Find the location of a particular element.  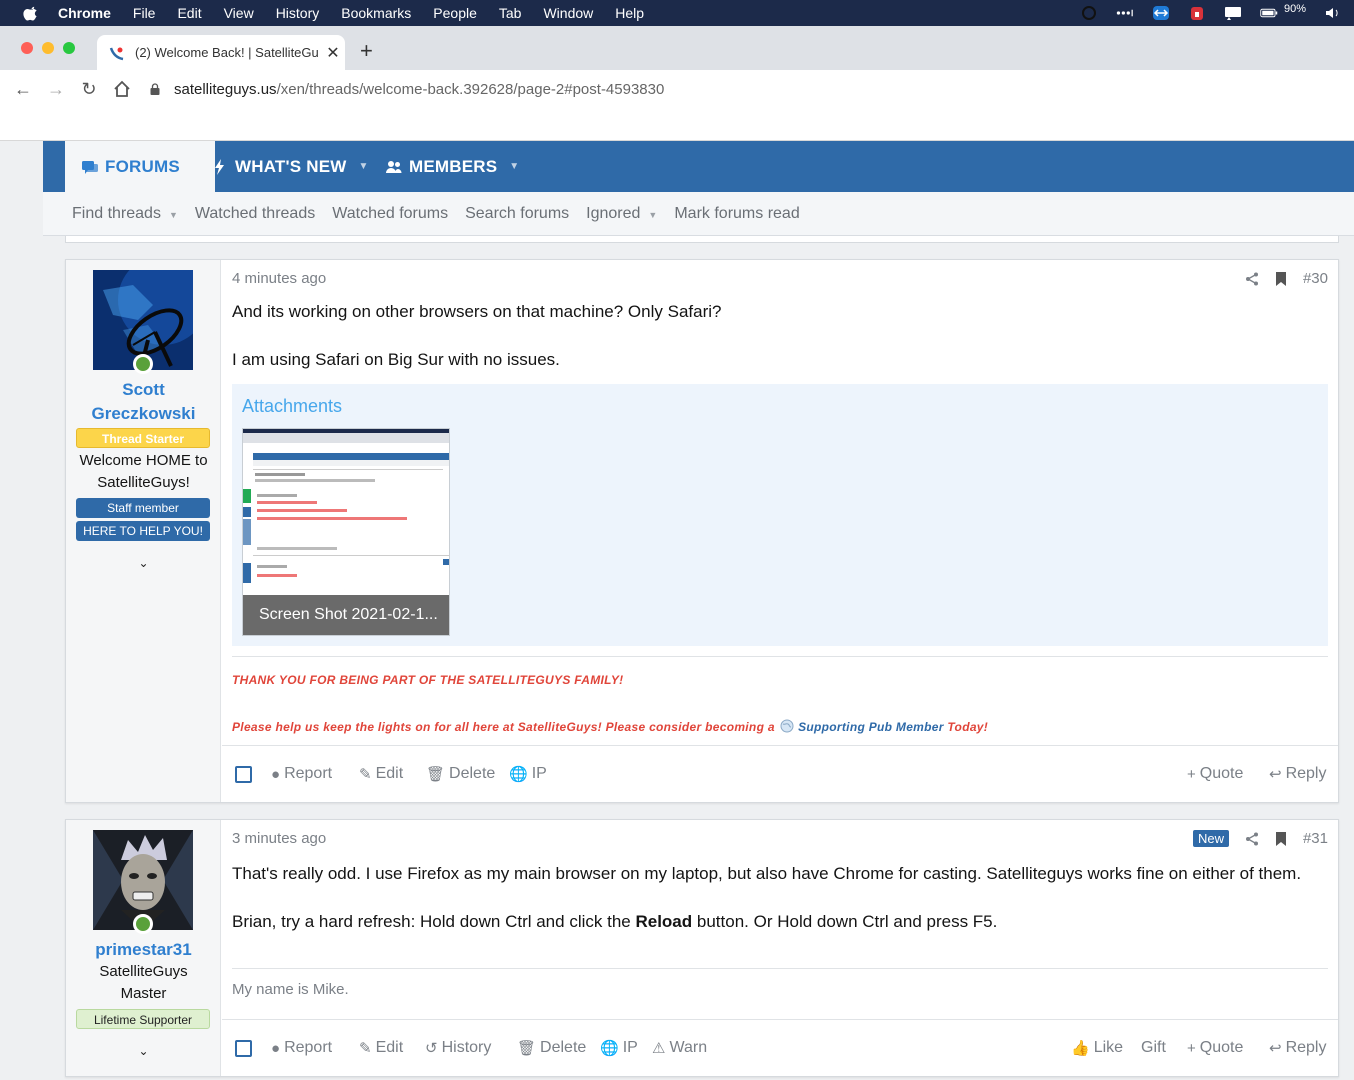

menu-view: View is located at coordinates (239, 13).